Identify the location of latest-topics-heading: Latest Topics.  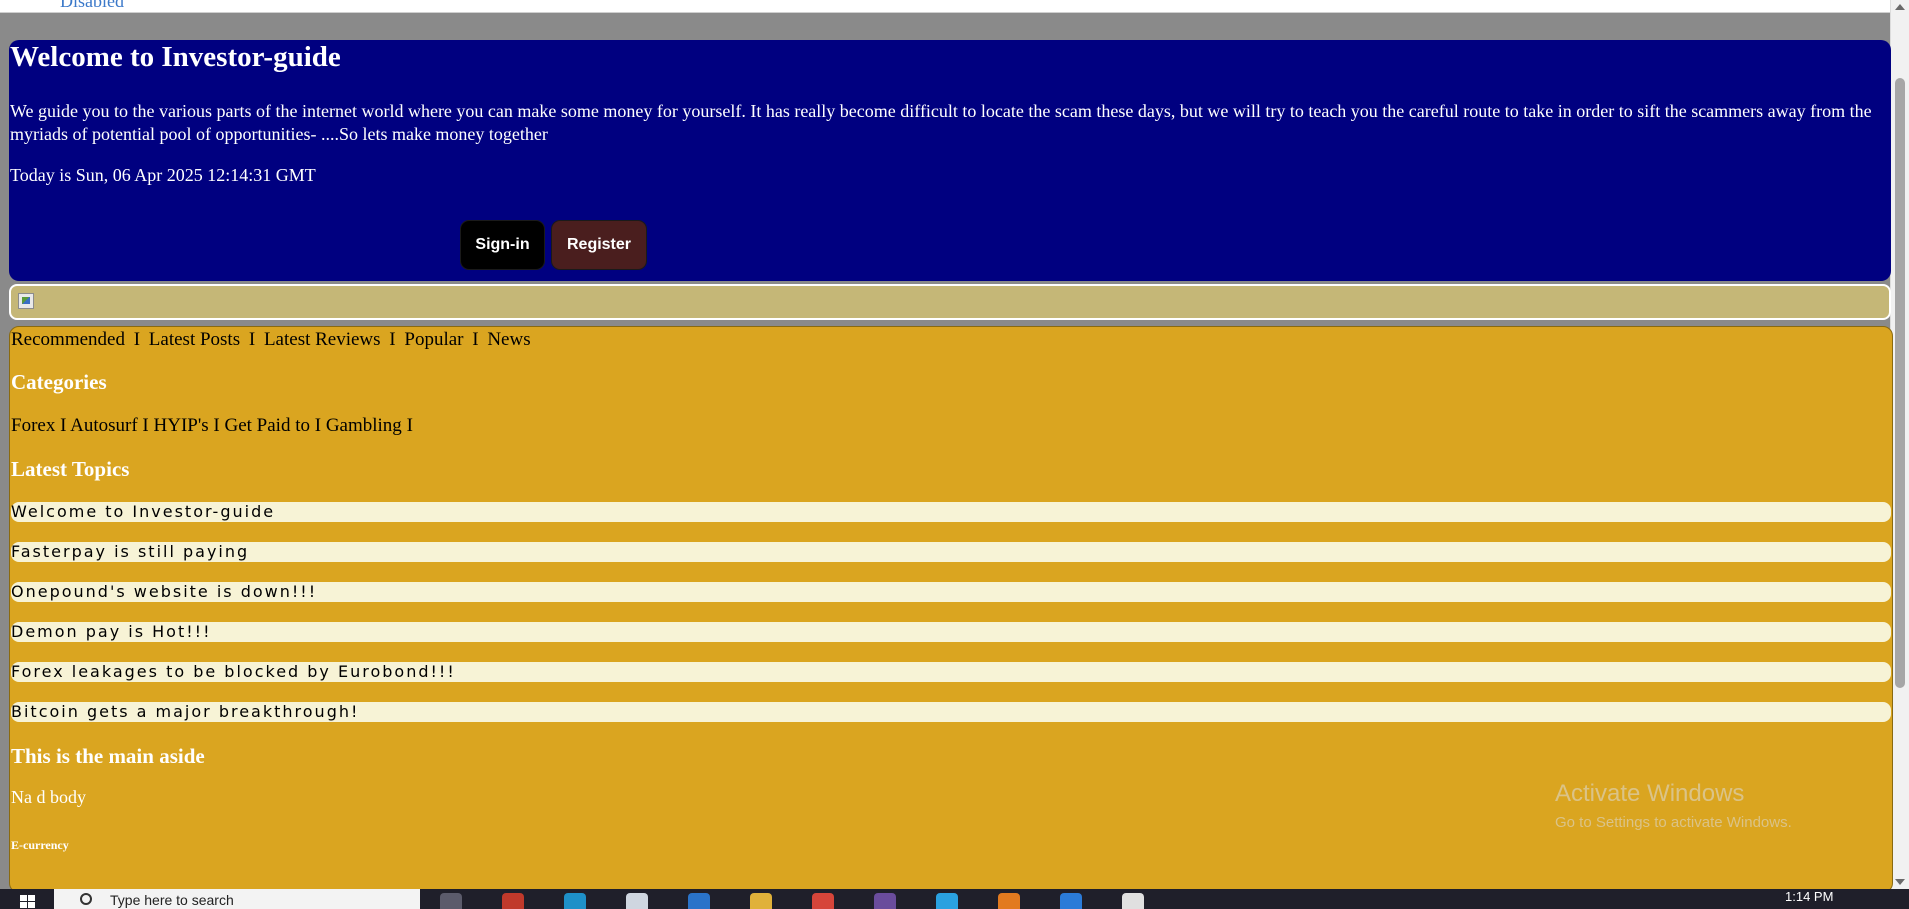
(70, 469).